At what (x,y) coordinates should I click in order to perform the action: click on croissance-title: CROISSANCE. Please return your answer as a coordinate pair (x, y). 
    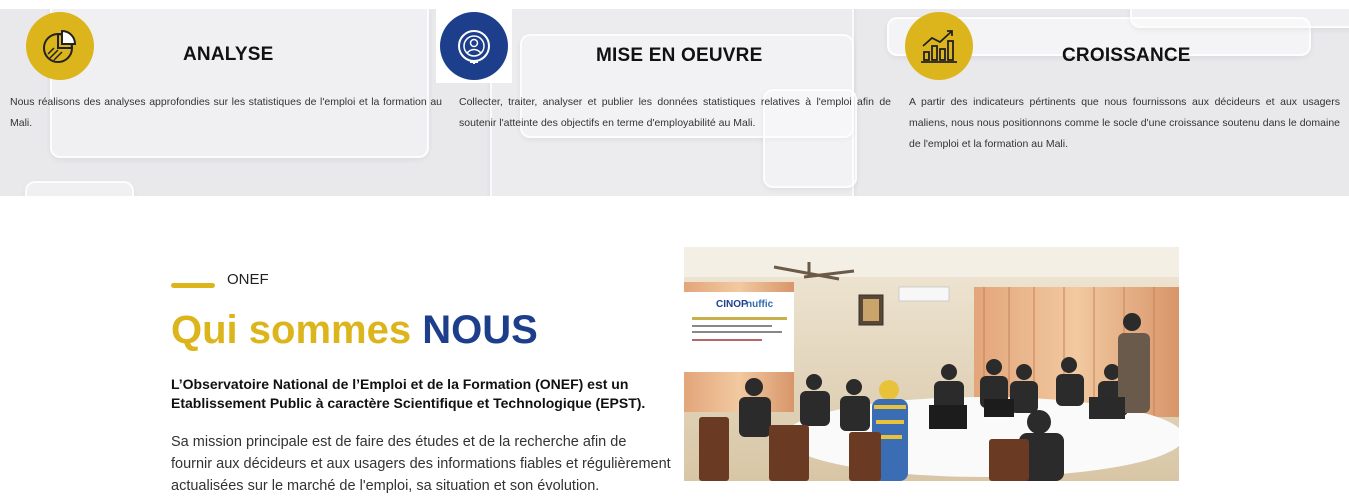
    Looking at the image, I should click on (1126, 55).